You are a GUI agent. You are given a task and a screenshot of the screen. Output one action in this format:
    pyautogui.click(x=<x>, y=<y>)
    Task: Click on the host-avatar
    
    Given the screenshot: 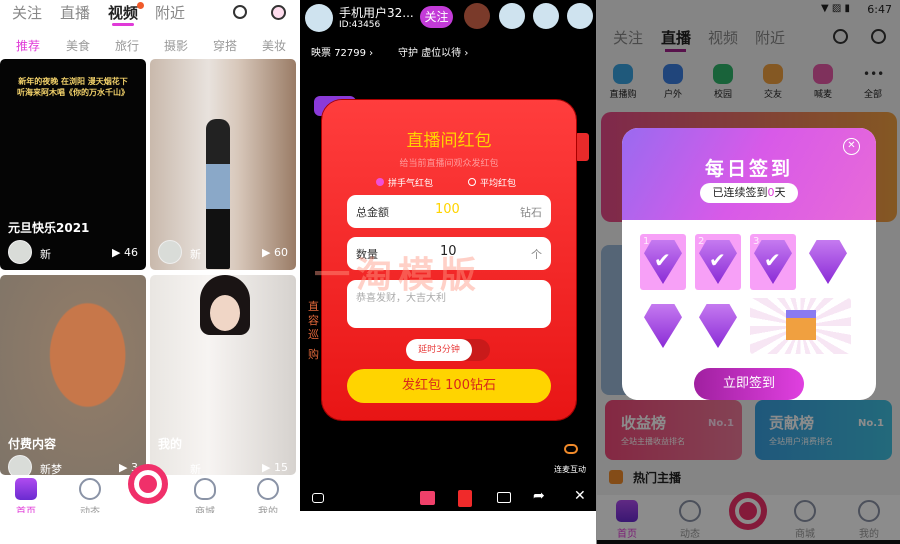 What is the action you would take?
    pyautogui.click(x=319, y=18)
    